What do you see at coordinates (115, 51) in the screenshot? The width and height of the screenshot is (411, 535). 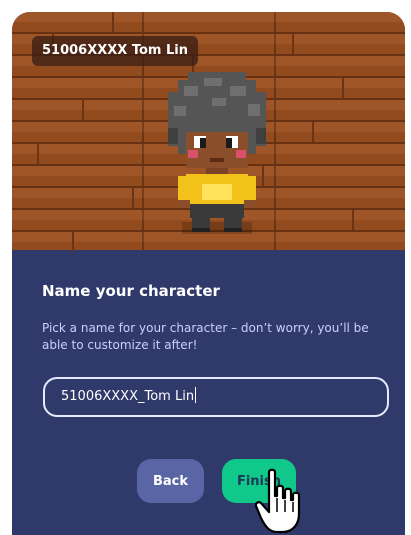 I see `player-name-badge: 51006XXXX Tom Lin` at bounding box center [115, 51].